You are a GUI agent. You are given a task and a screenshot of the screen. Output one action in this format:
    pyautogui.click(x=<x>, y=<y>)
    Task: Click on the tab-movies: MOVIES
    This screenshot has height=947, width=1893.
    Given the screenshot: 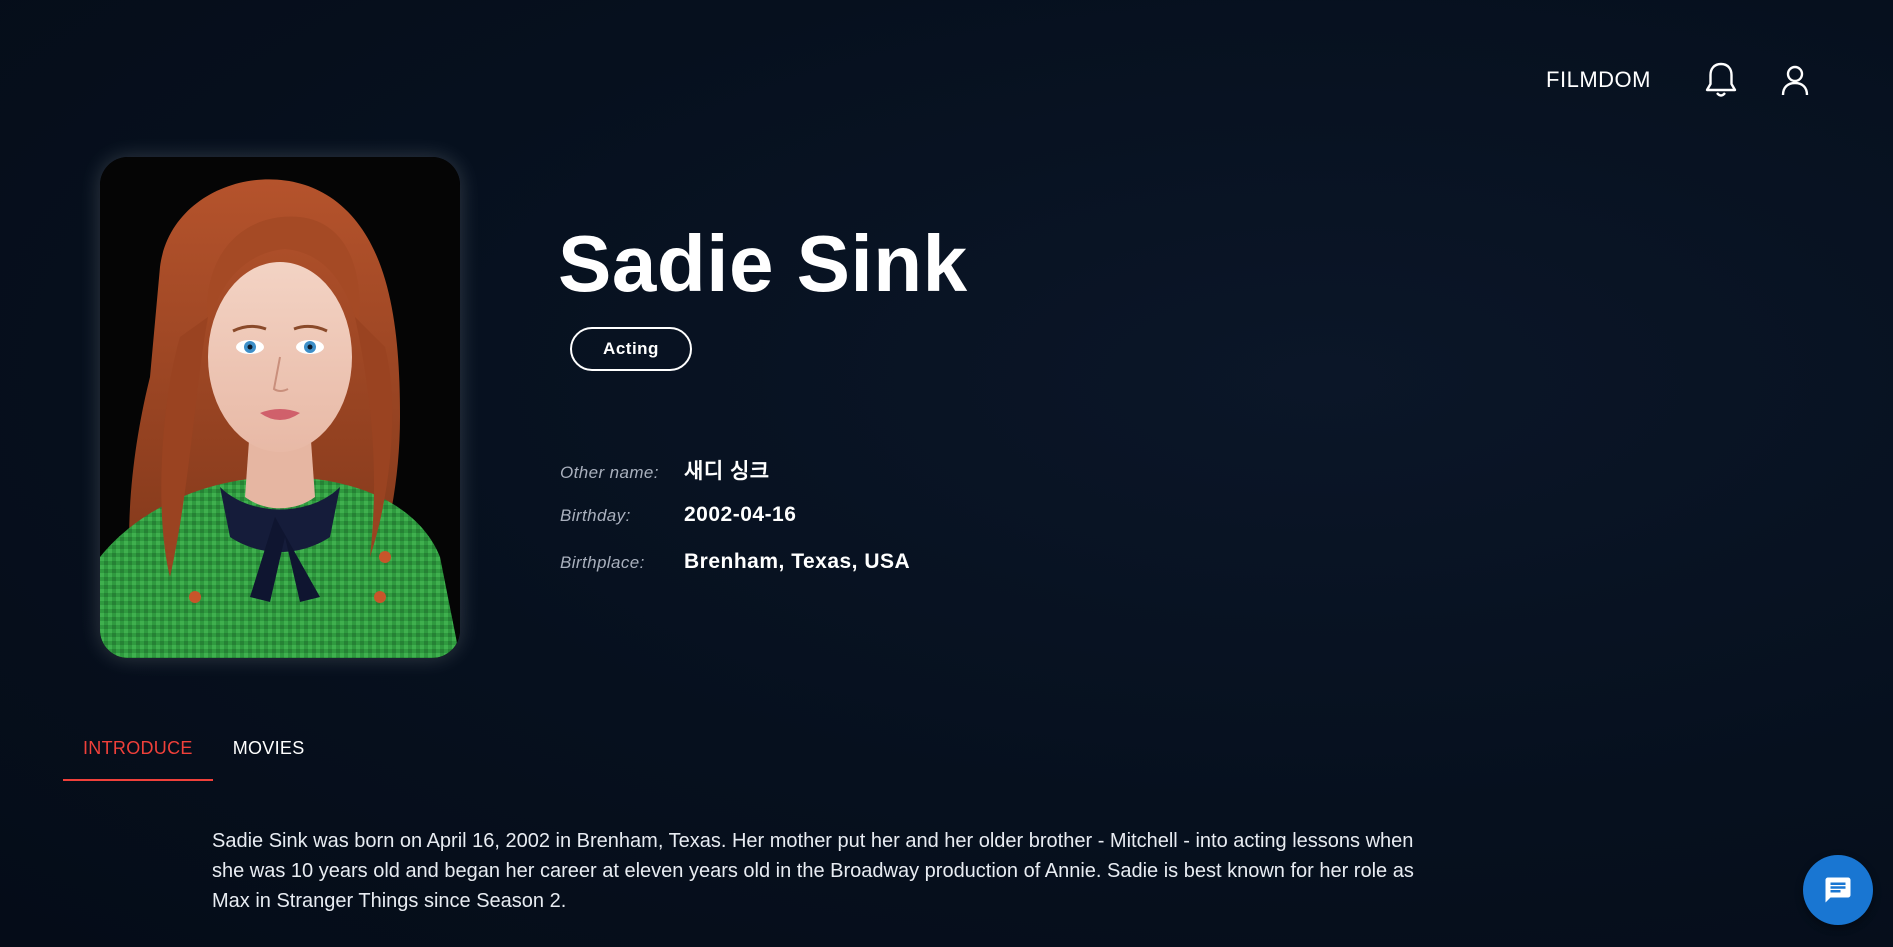 What is the action you would take?
    pyautogui.click(x=269, y=754)
    